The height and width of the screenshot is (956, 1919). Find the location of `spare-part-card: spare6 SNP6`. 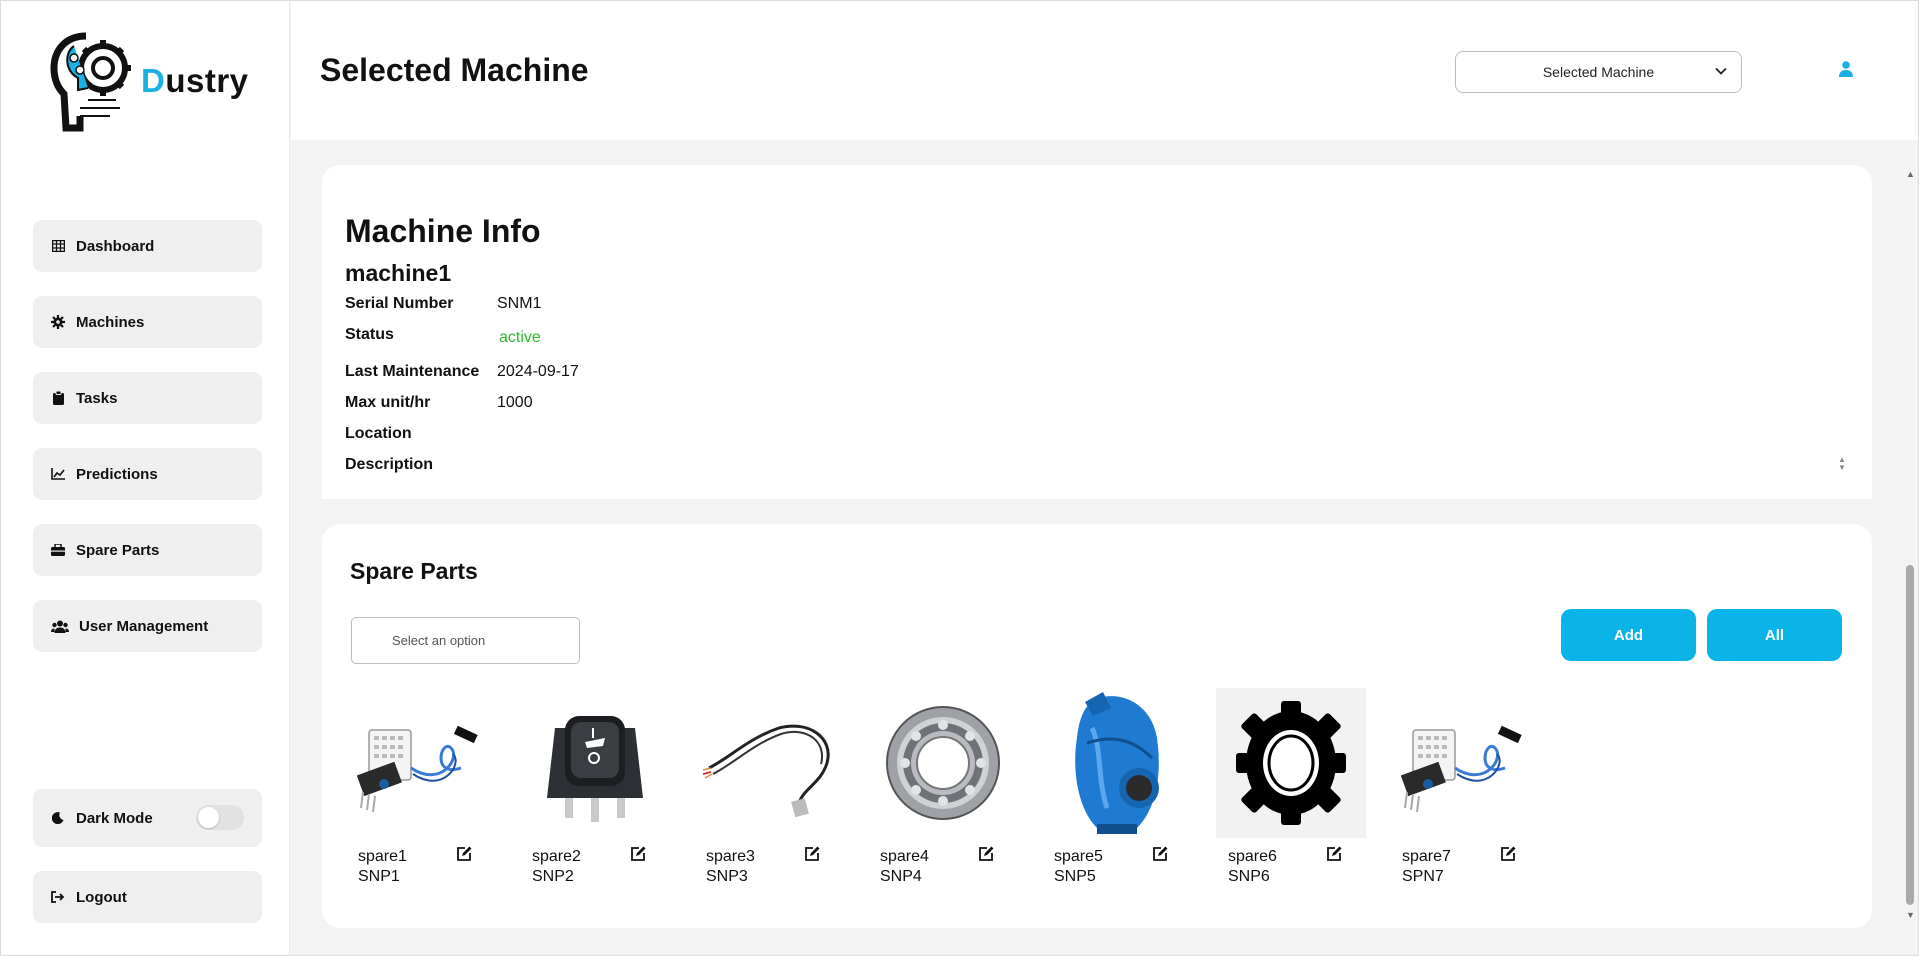

spare-part-card: spare6 SNP6 is located at coordinates (1291, 793).